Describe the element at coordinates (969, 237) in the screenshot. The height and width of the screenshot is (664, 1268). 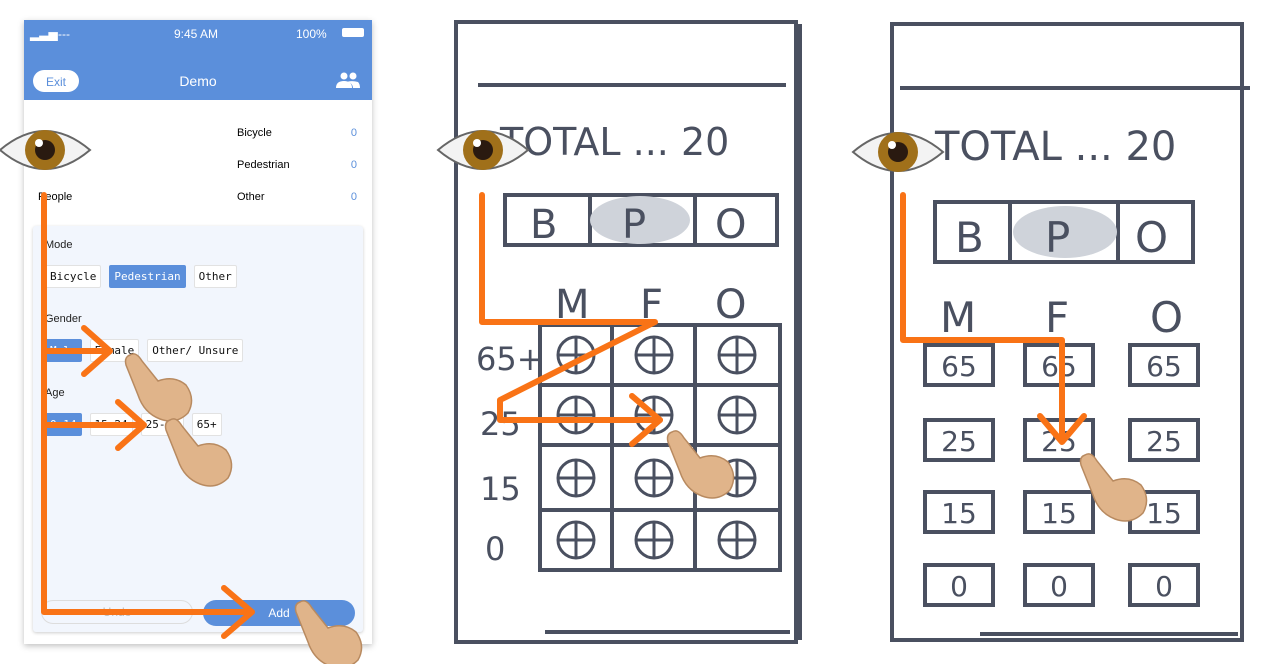
I see `sketch-2-mode: B` at that location.